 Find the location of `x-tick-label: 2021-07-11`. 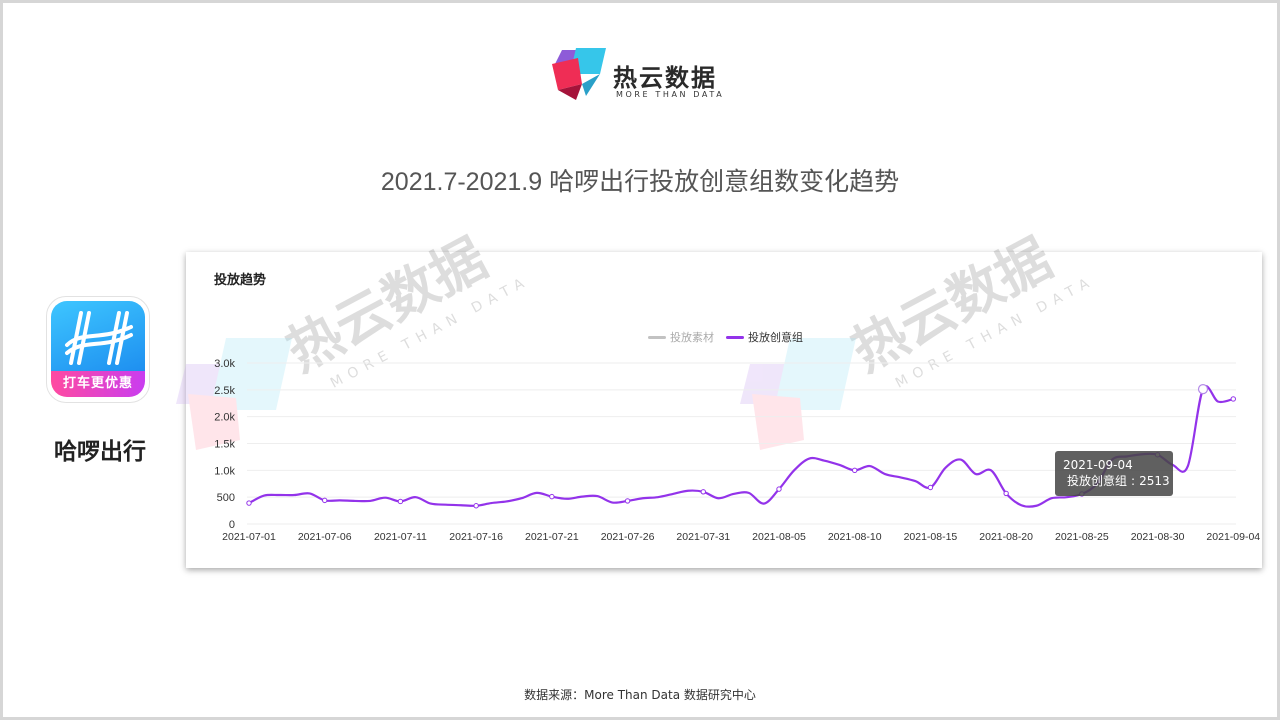

x-tick-label: 2021-07-11 is located at coordinates (400, 537).